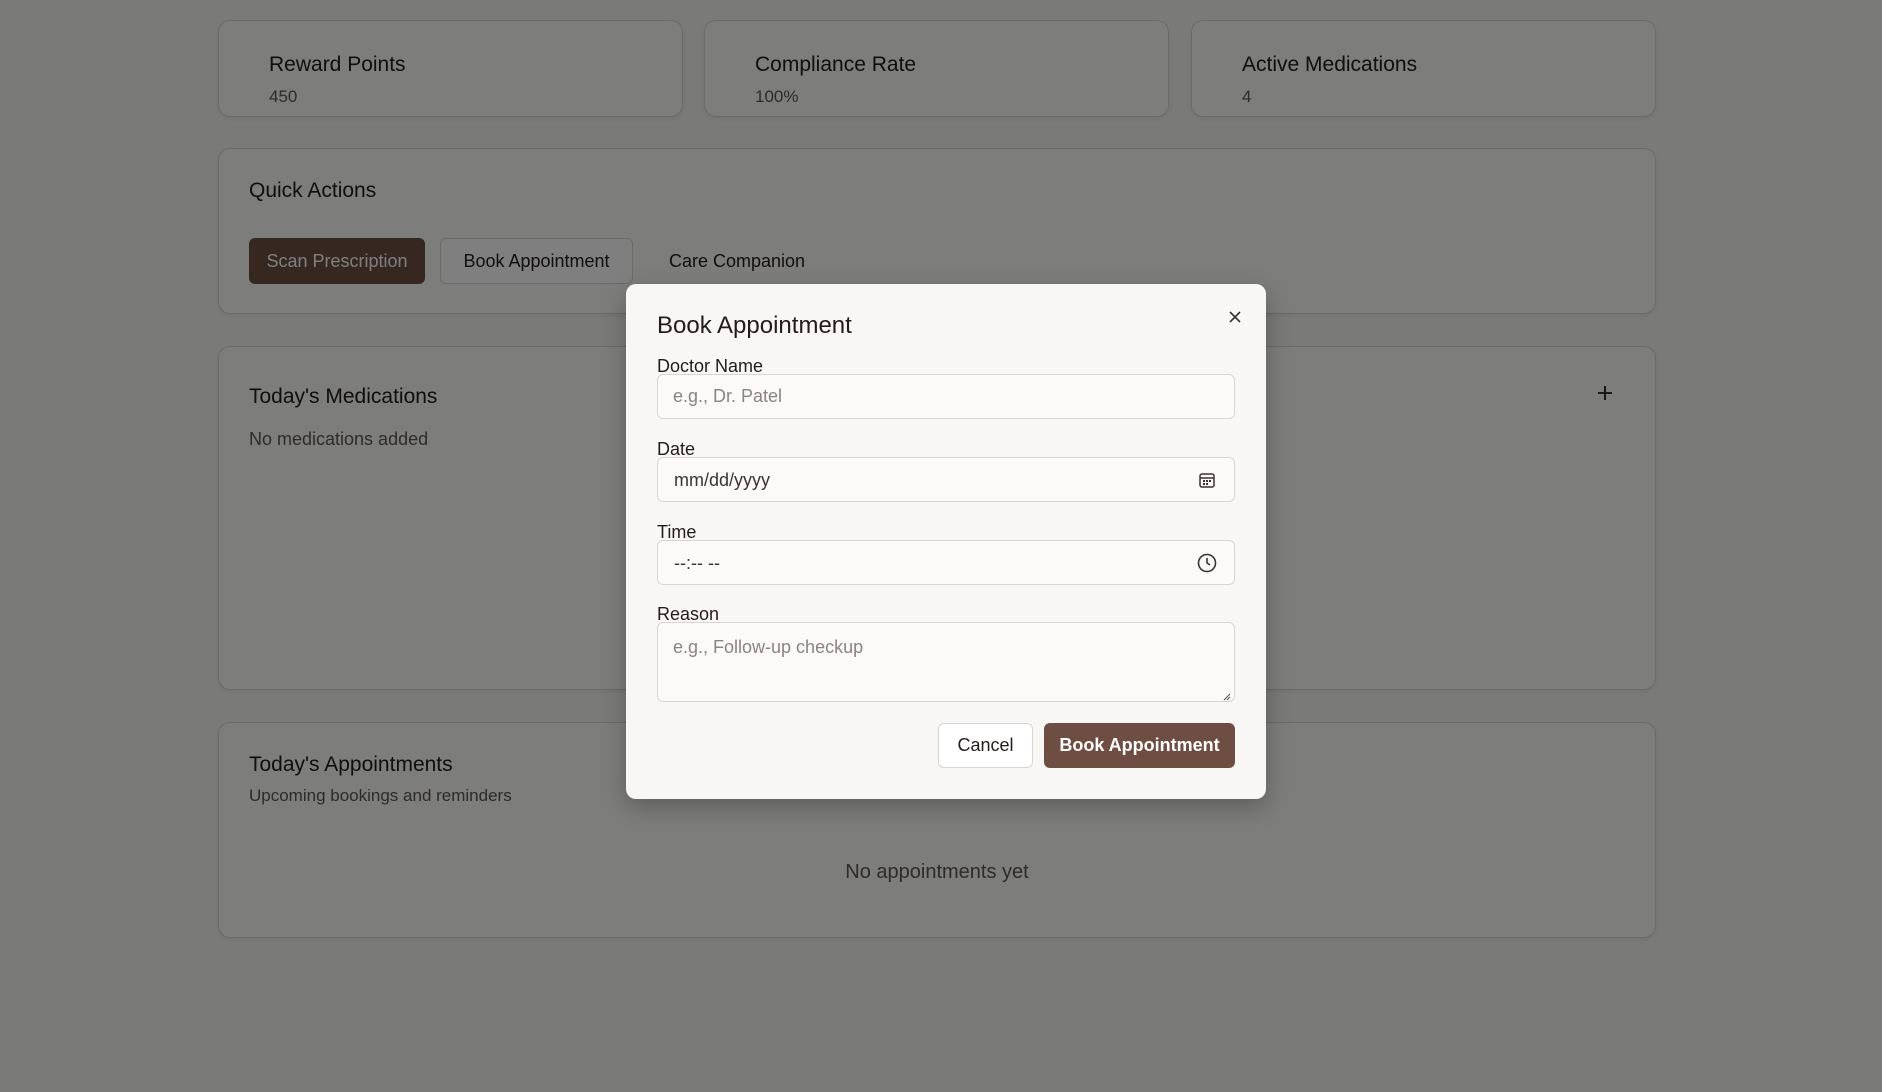 The height and width of the screenshot is (1092, 1882). I want to click on reason-field-wrap, so click(946, 662).